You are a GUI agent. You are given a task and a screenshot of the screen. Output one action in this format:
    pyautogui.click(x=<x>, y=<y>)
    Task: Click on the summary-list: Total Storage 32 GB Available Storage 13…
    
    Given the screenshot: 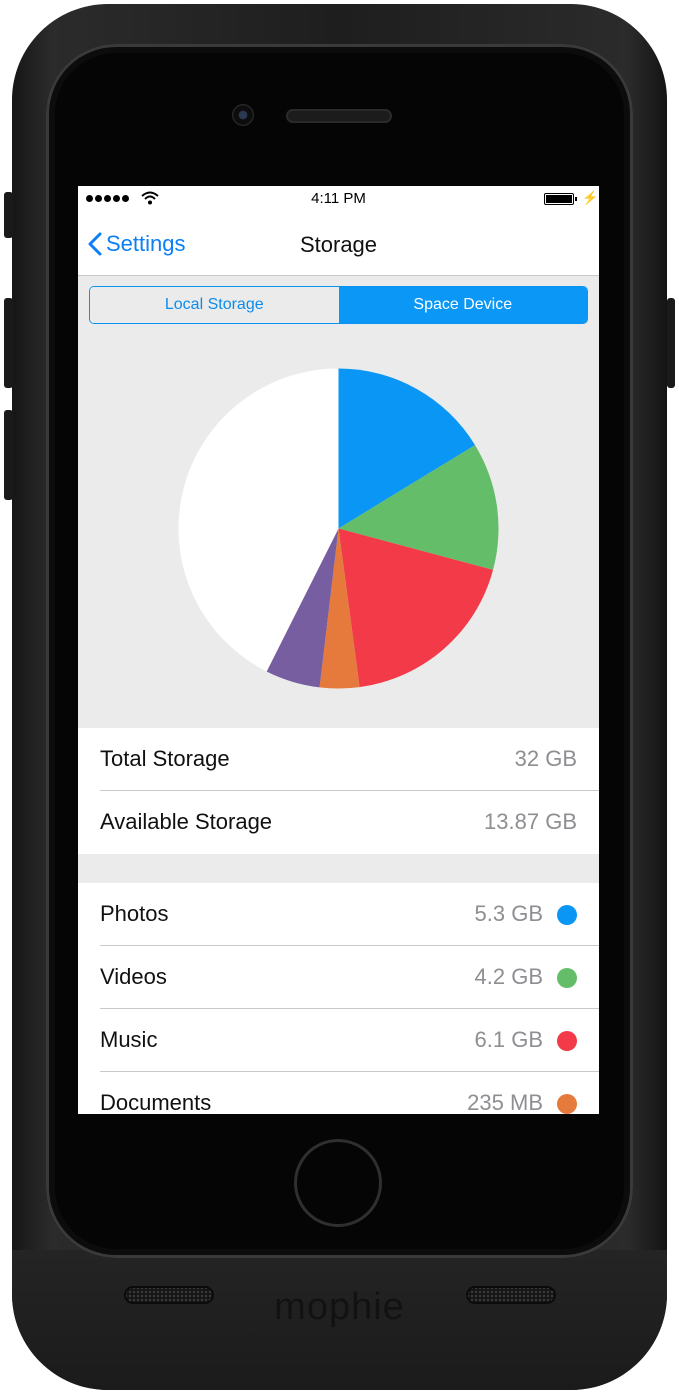 What is the action you would take?
    pyautogui.click(x=338, y=791)
    